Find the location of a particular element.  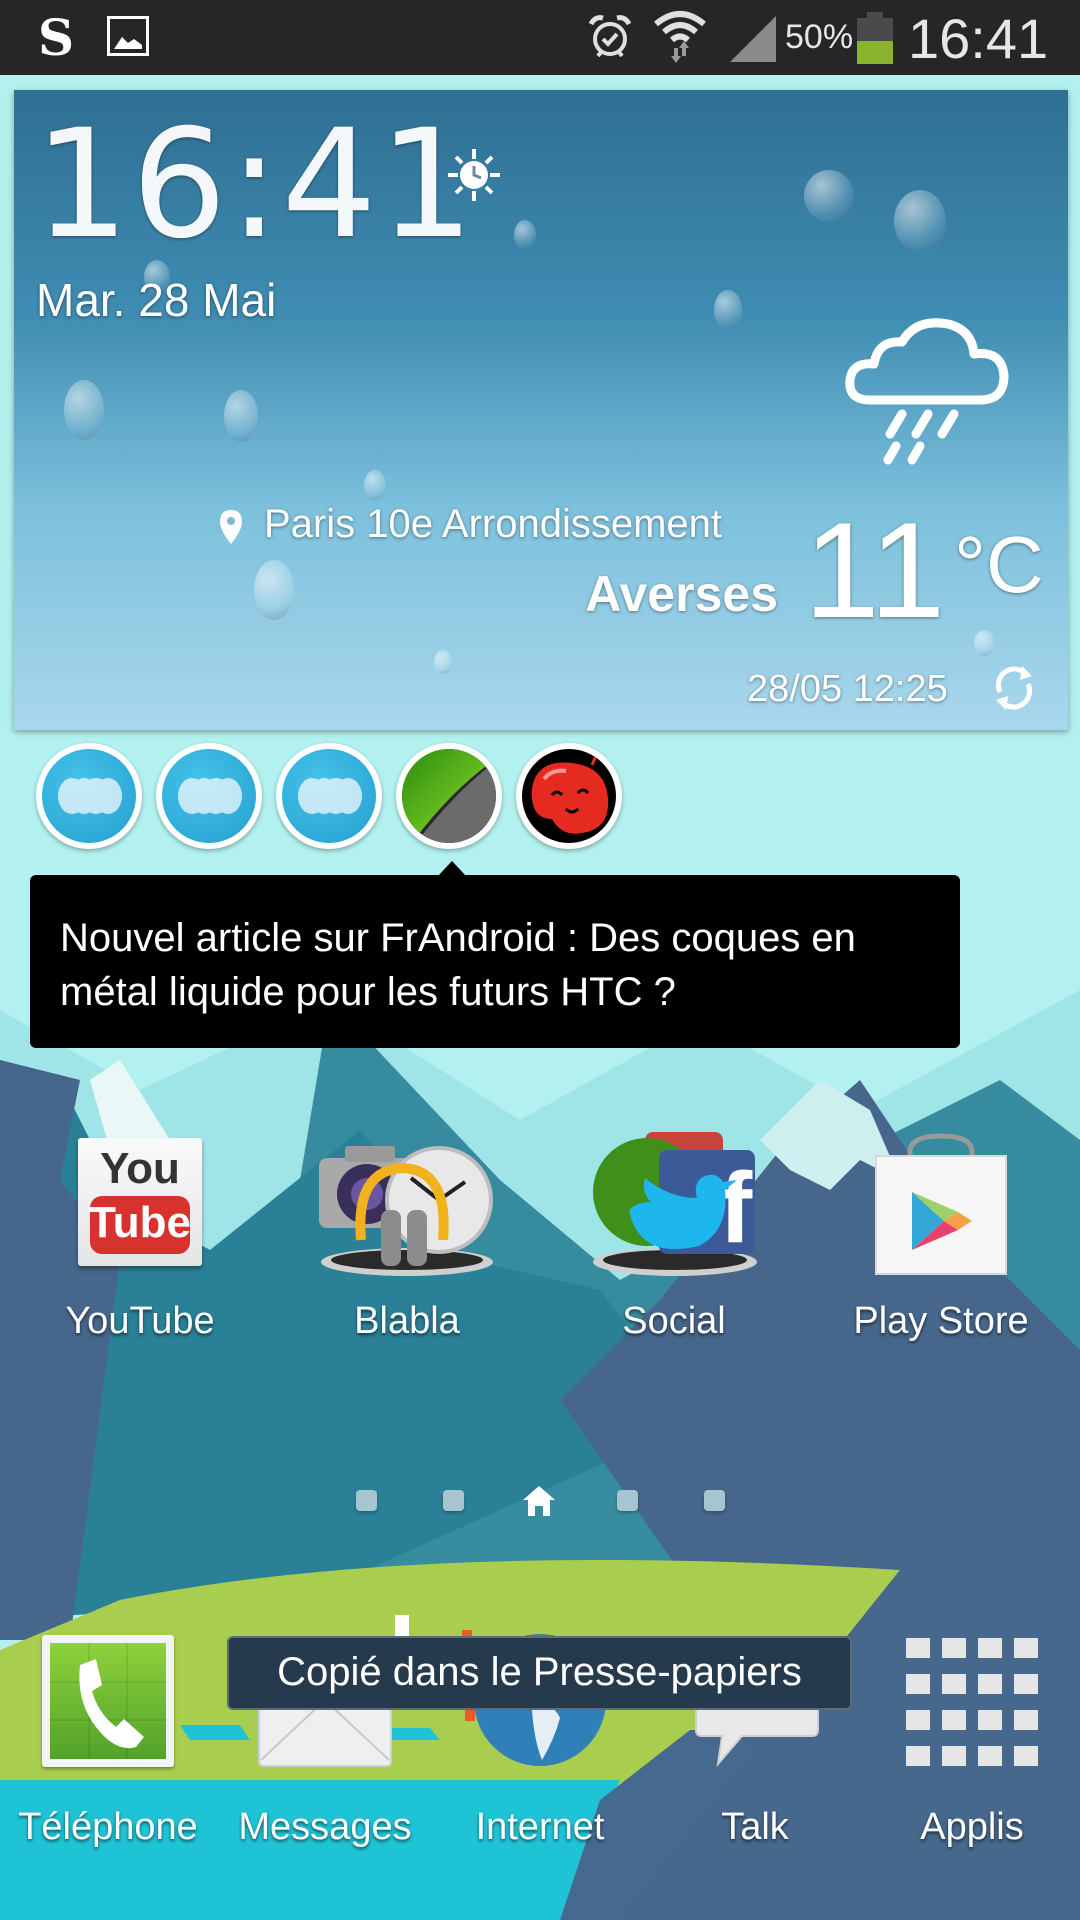

youtube-tube-text: Tube is located at coordinates (140, 1222).